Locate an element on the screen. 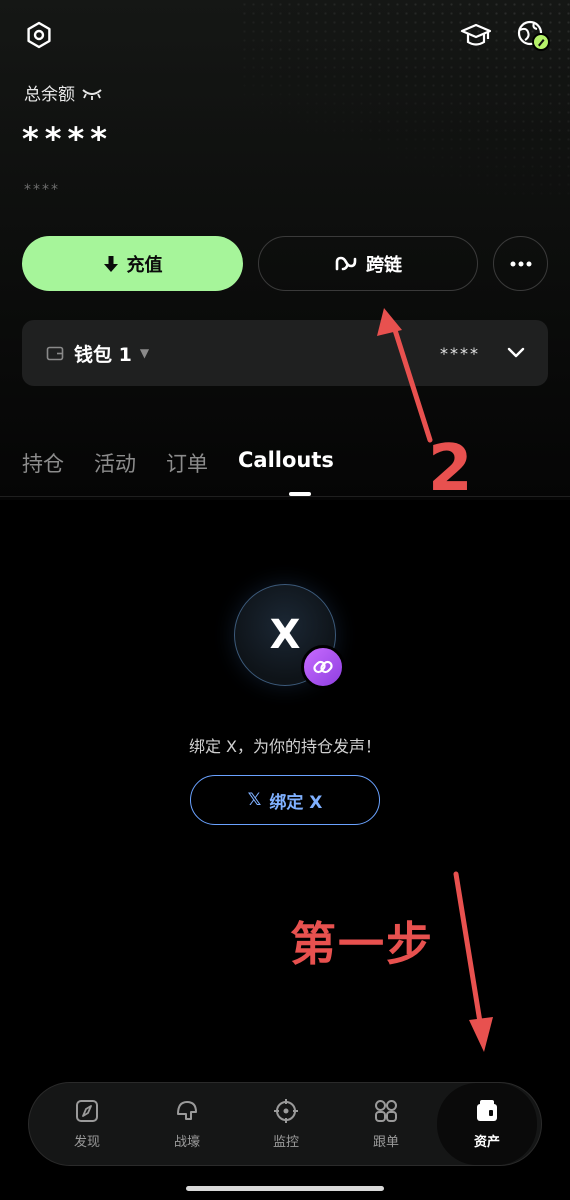  nav-trenches: 战壕 is located at coordinates (187, 1124).